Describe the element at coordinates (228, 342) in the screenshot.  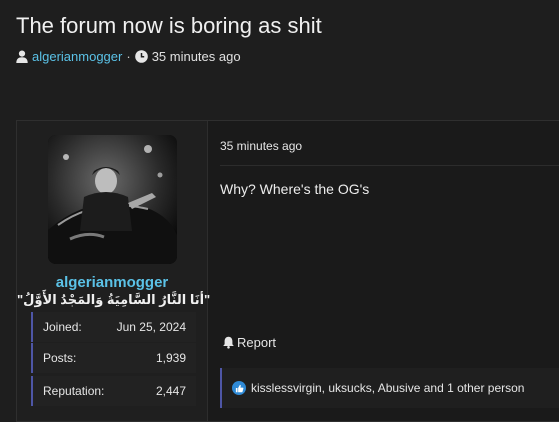
I see `bell-icon` at that location.